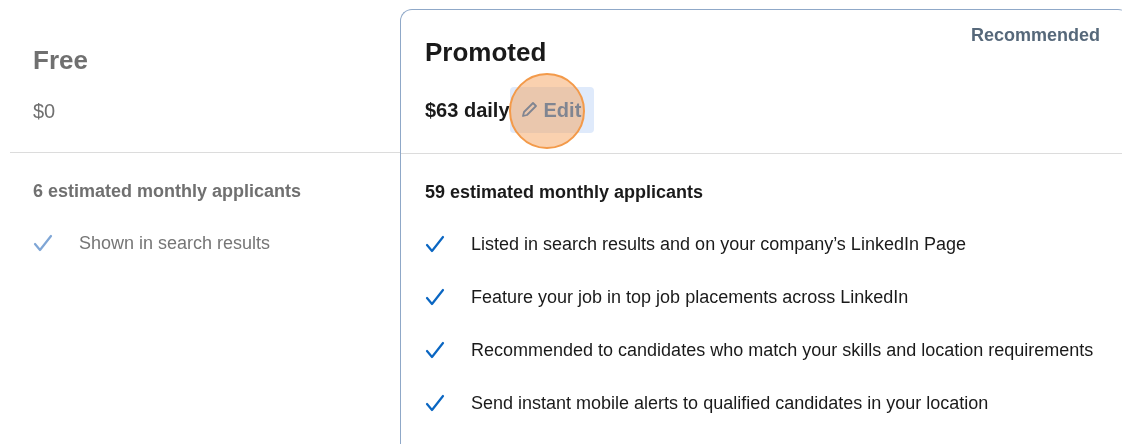  What do you see at coordinates (61, 60) in the screenshot?
I see `plan-name: Free` at bounding box center [61, 60].